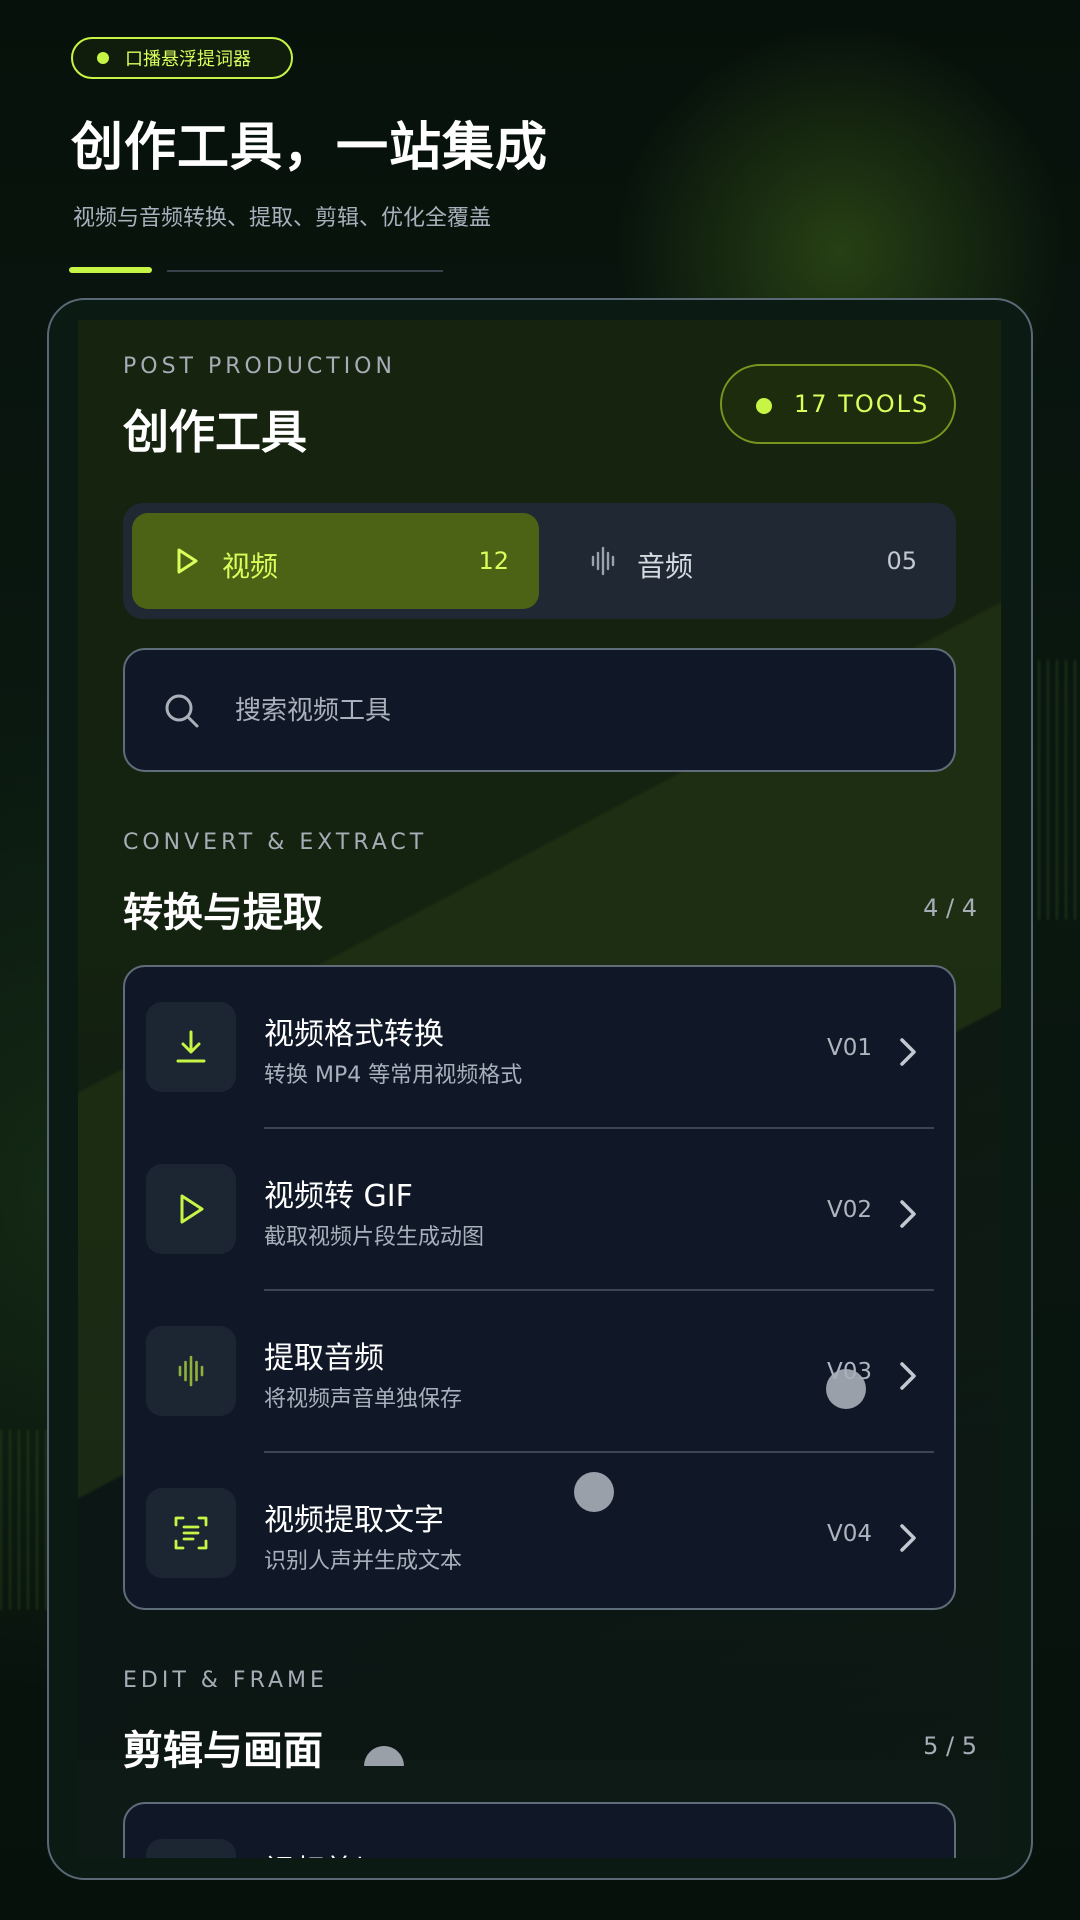 The width and height of the screenshot is (1080, 1920). What do you see at coordinates (188, 59) in the screenshot?
I see `tag-label: 口播悬浮提词器` at bounding box center [188, 59].